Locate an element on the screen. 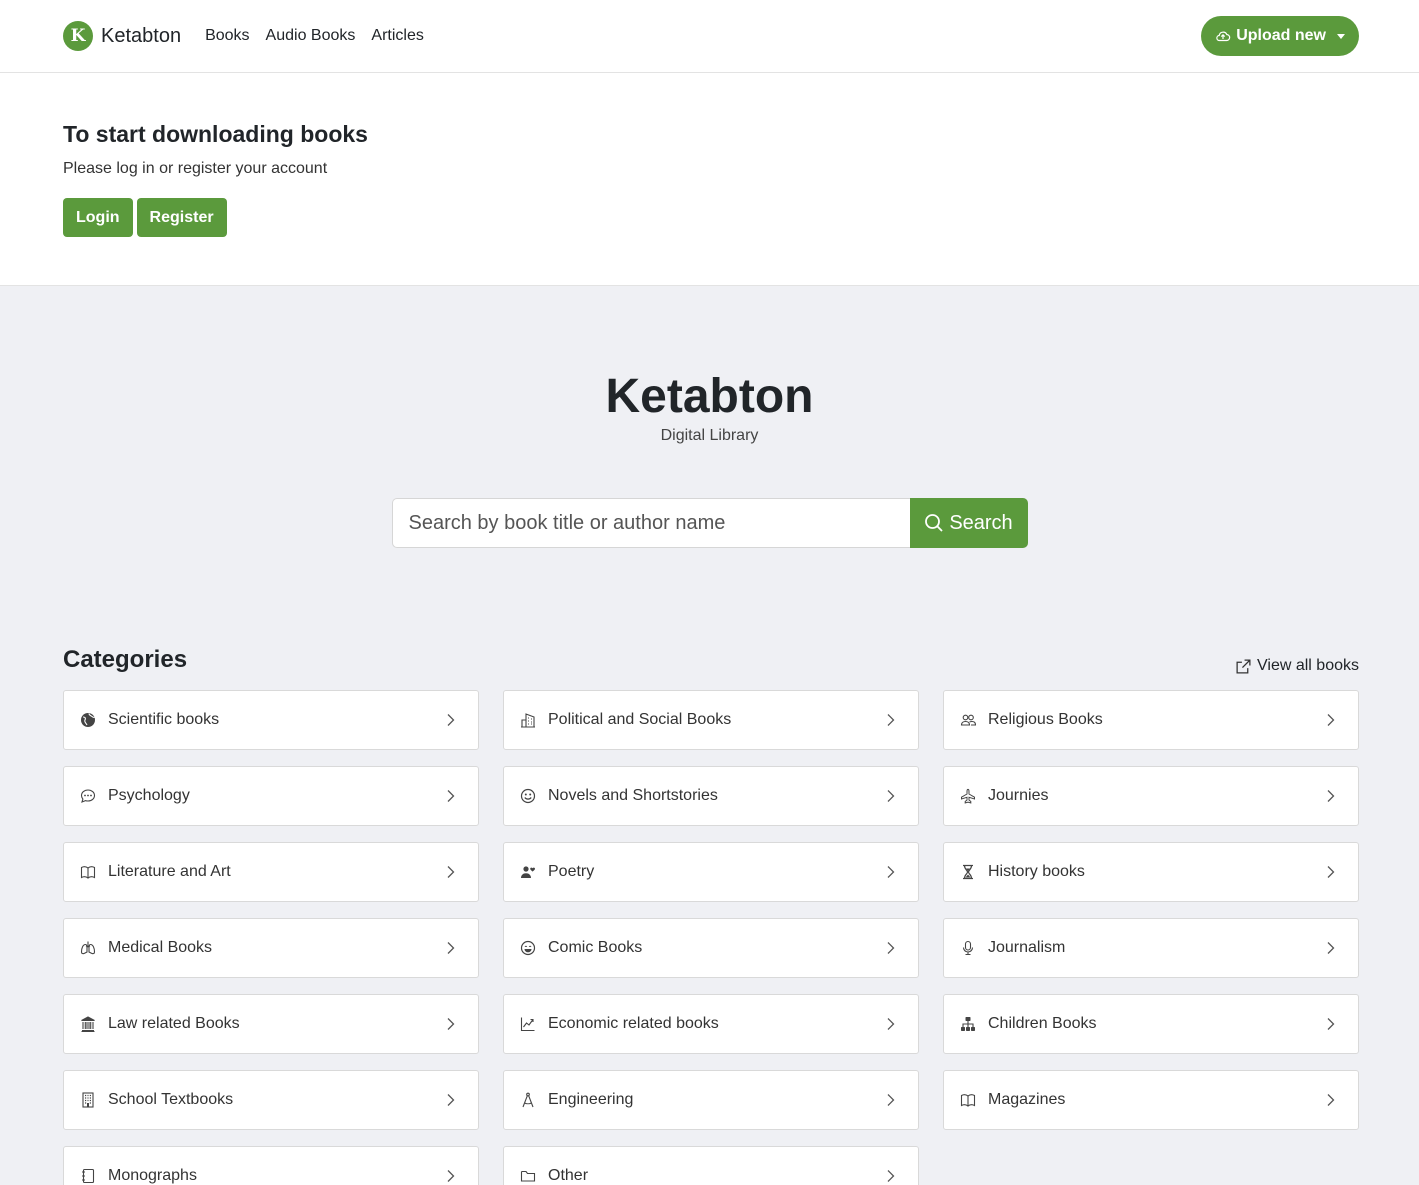  category-item-other: Other is located at coordinates (711, 1165).